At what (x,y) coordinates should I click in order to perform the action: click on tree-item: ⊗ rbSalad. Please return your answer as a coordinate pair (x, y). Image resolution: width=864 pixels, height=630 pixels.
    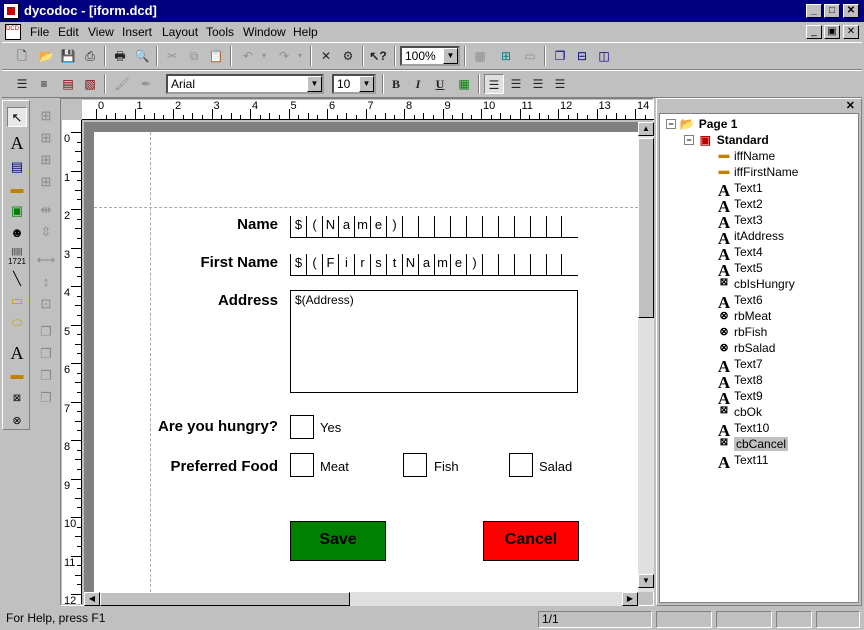
    Looking at the image, I should click on (745, 348).